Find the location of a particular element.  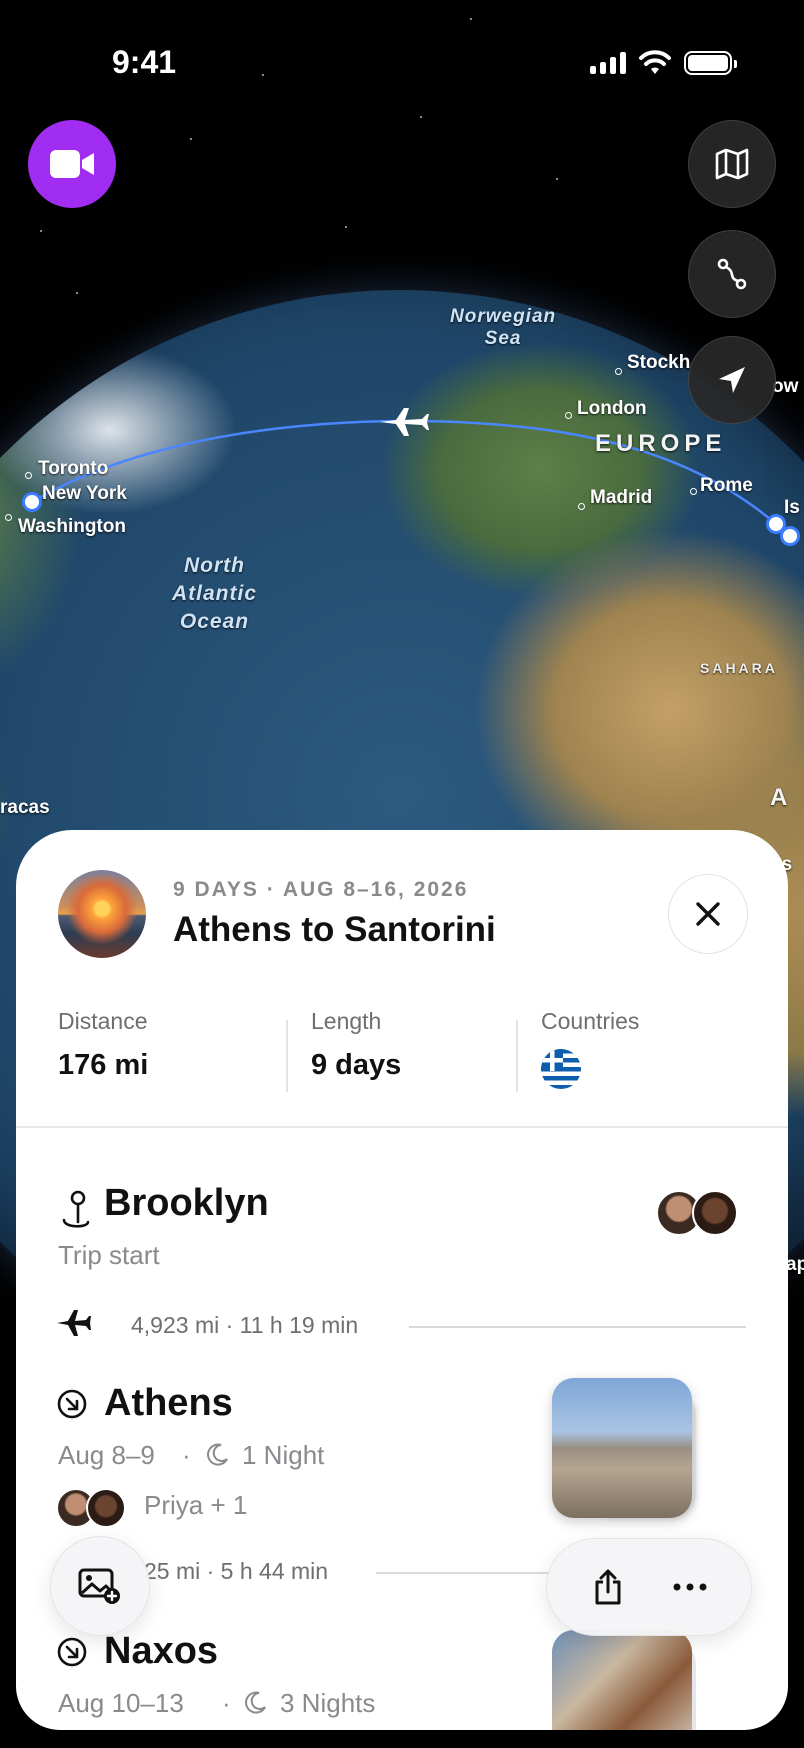

route-icon is located at coordinates (732, 274).